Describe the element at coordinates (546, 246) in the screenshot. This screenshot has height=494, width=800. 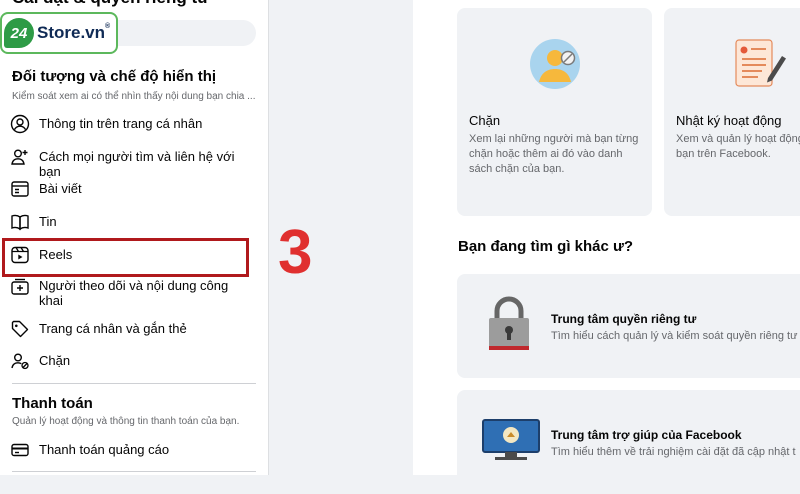
I see `looking-for-something-else-heading: Bạn đang tìm gì khác ư?` at that location.